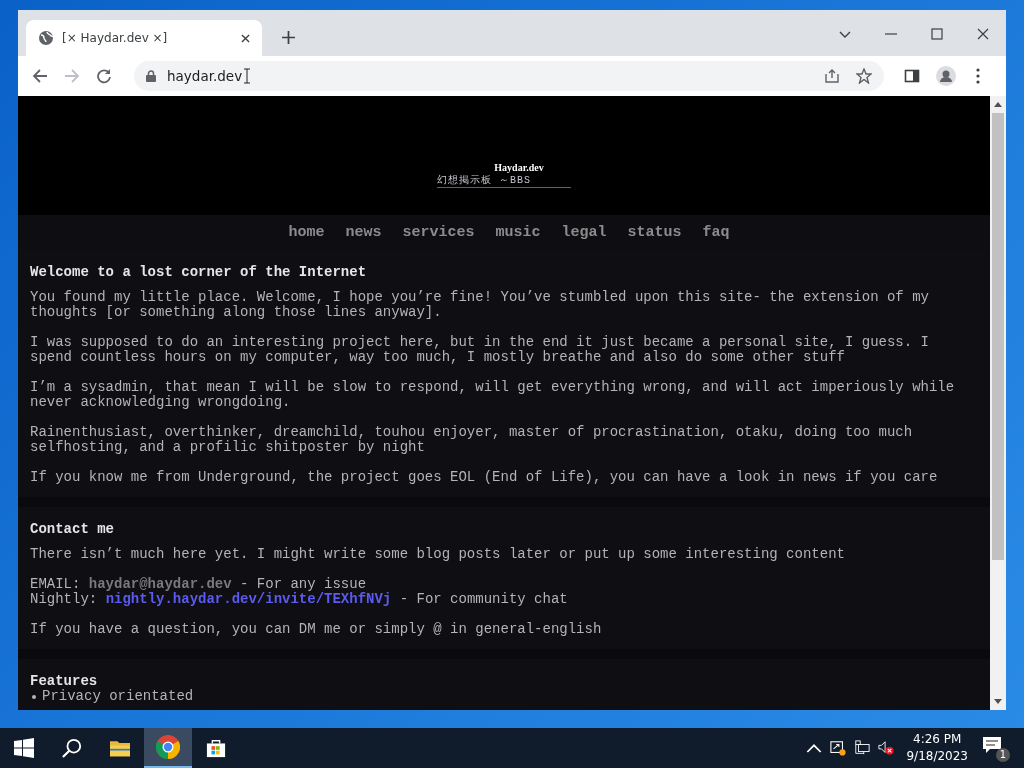 The image size is (1024, 768). Describe the element at coordinates (493, 395) in the screenshot. I see `paragraph: I’m a sysadmin, that mean I will be slow to respond, will get everything wrong, and will act imperiously while never acknowledging wrongdoing.` at that location.